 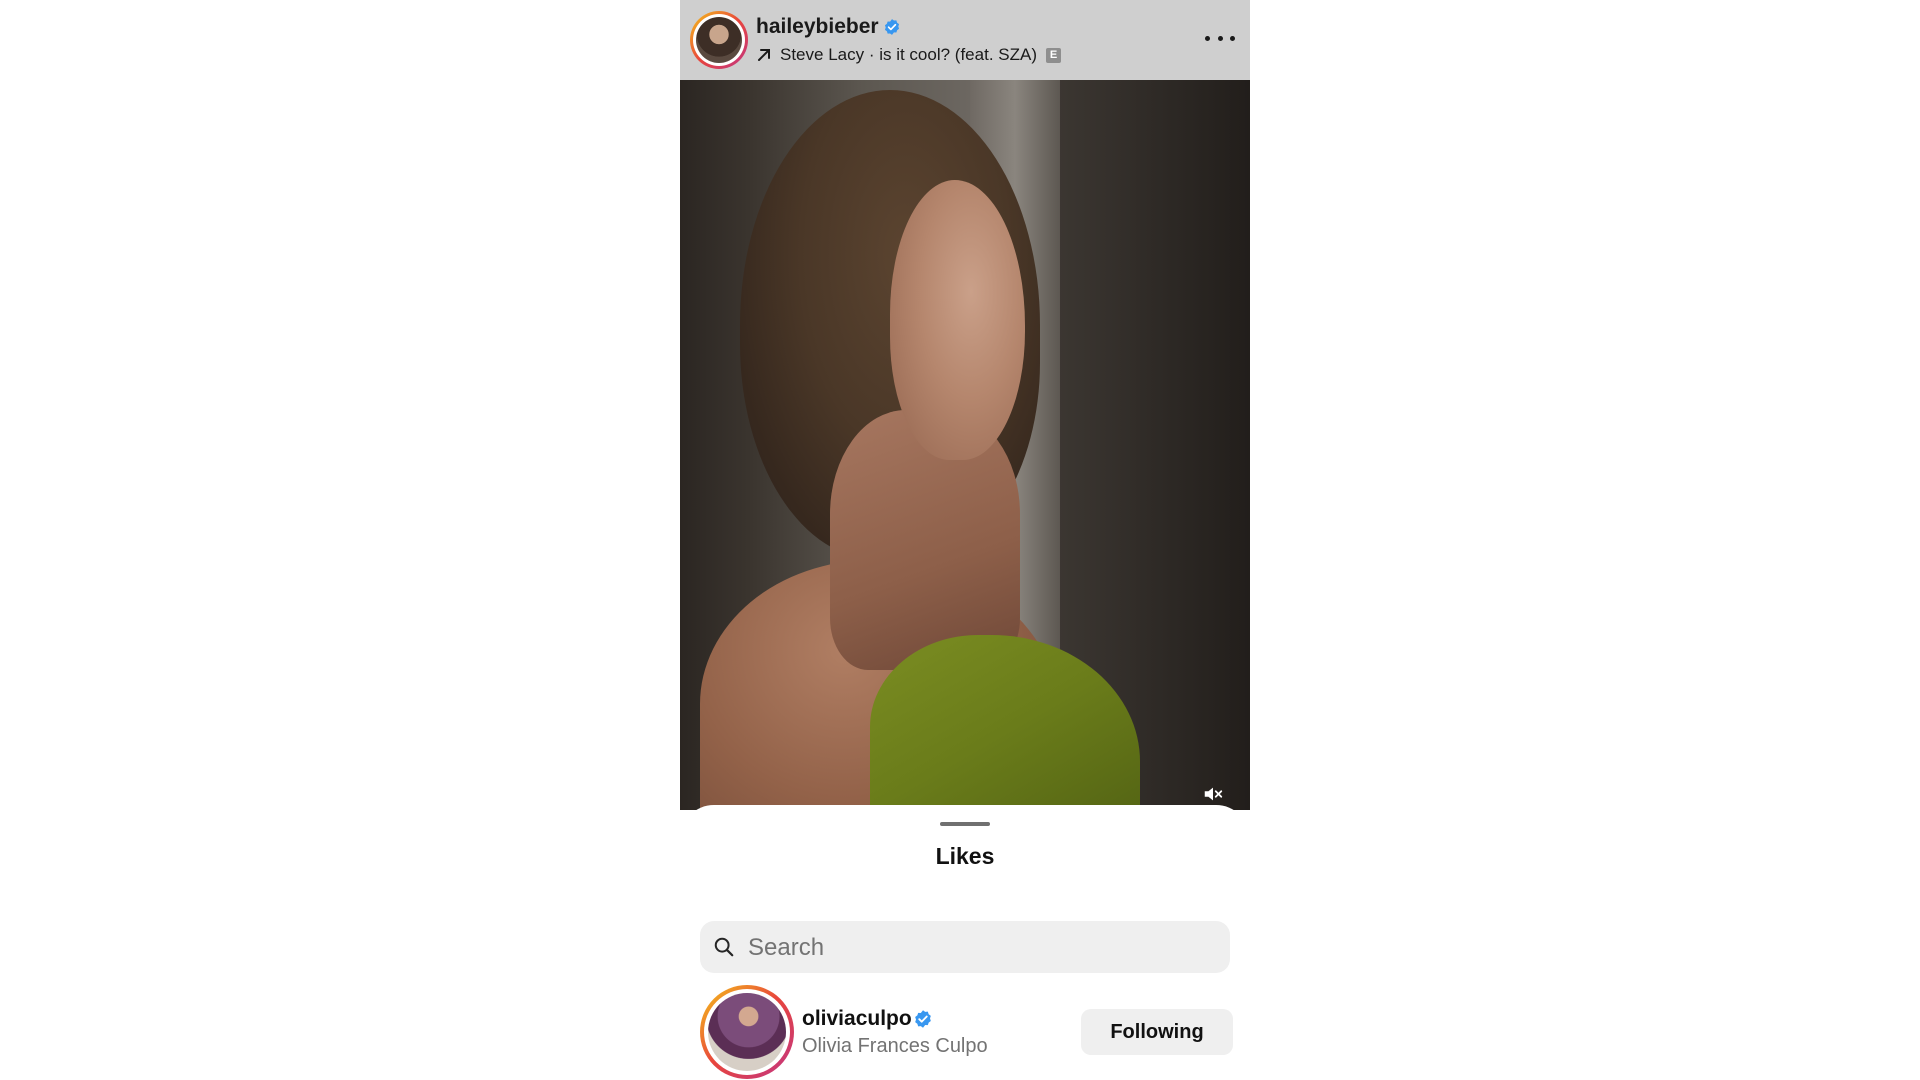 I want to click on search-icon, so click(x=724, y=947).